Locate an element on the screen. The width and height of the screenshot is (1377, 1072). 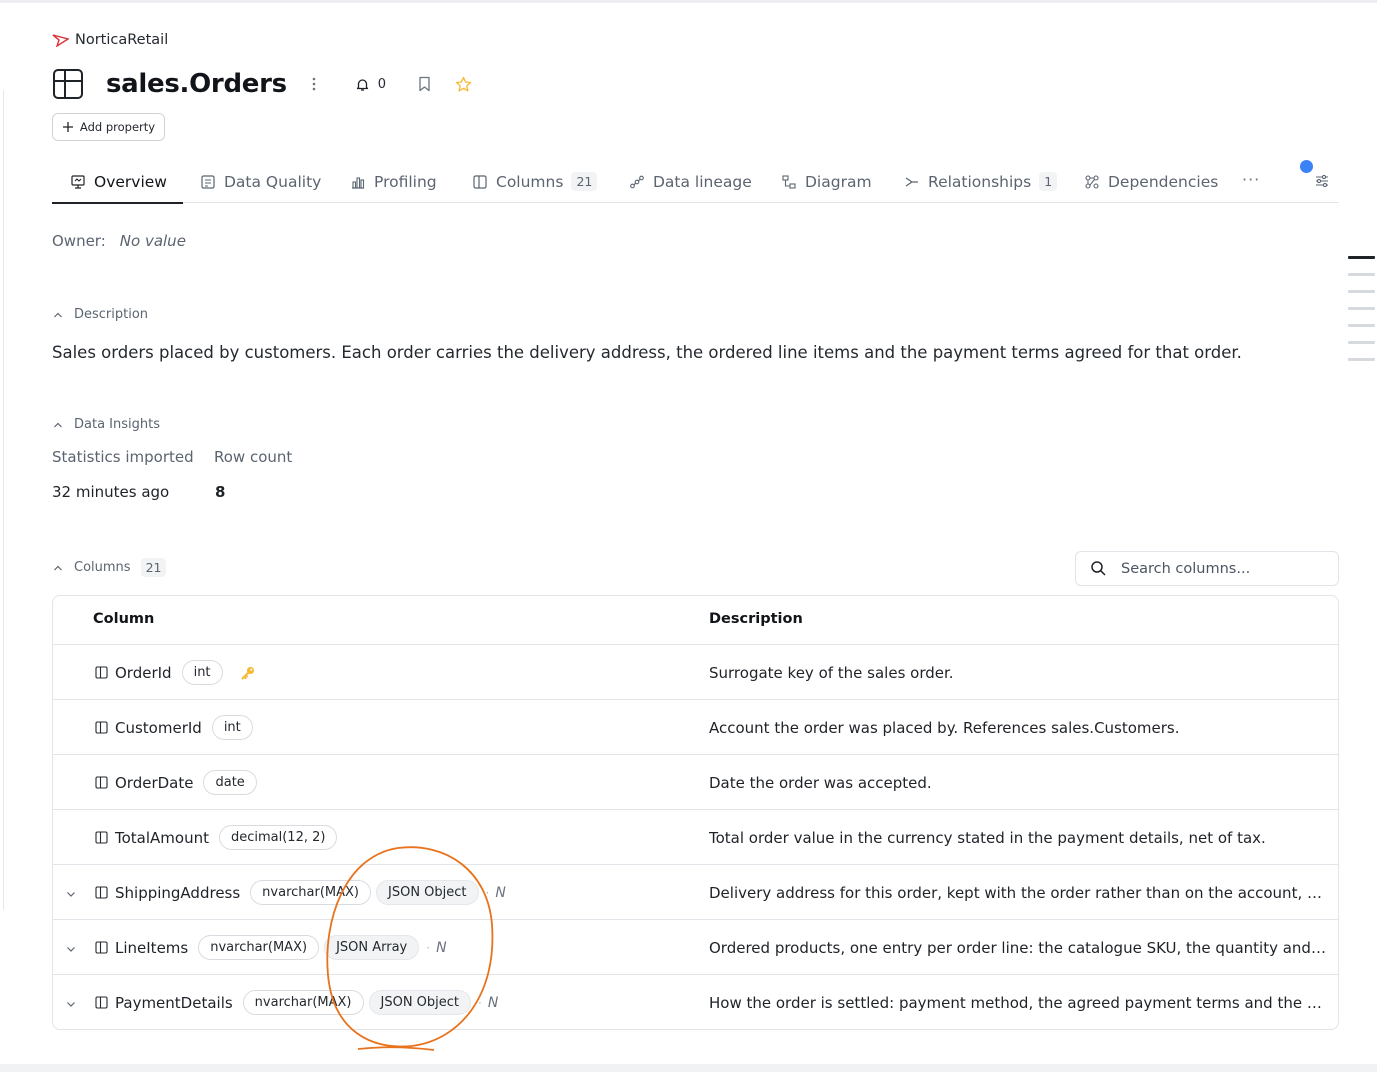
search-columns-input is located at coordinates (1221, 568).